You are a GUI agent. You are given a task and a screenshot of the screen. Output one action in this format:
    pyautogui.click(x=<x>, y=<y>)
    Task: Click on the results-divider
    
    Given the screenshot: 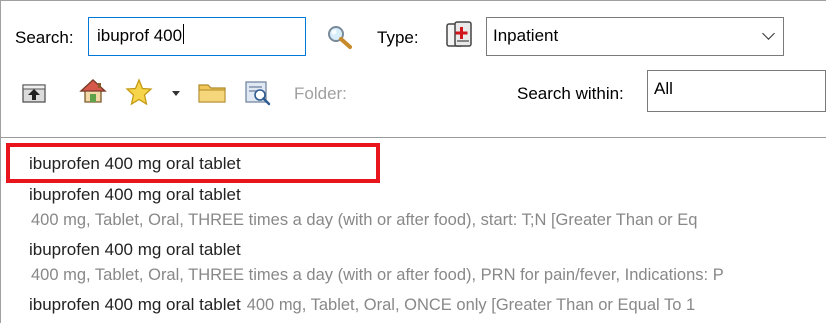 What is the action you would take?
    pyautogui.click(x=413, y=137)
    